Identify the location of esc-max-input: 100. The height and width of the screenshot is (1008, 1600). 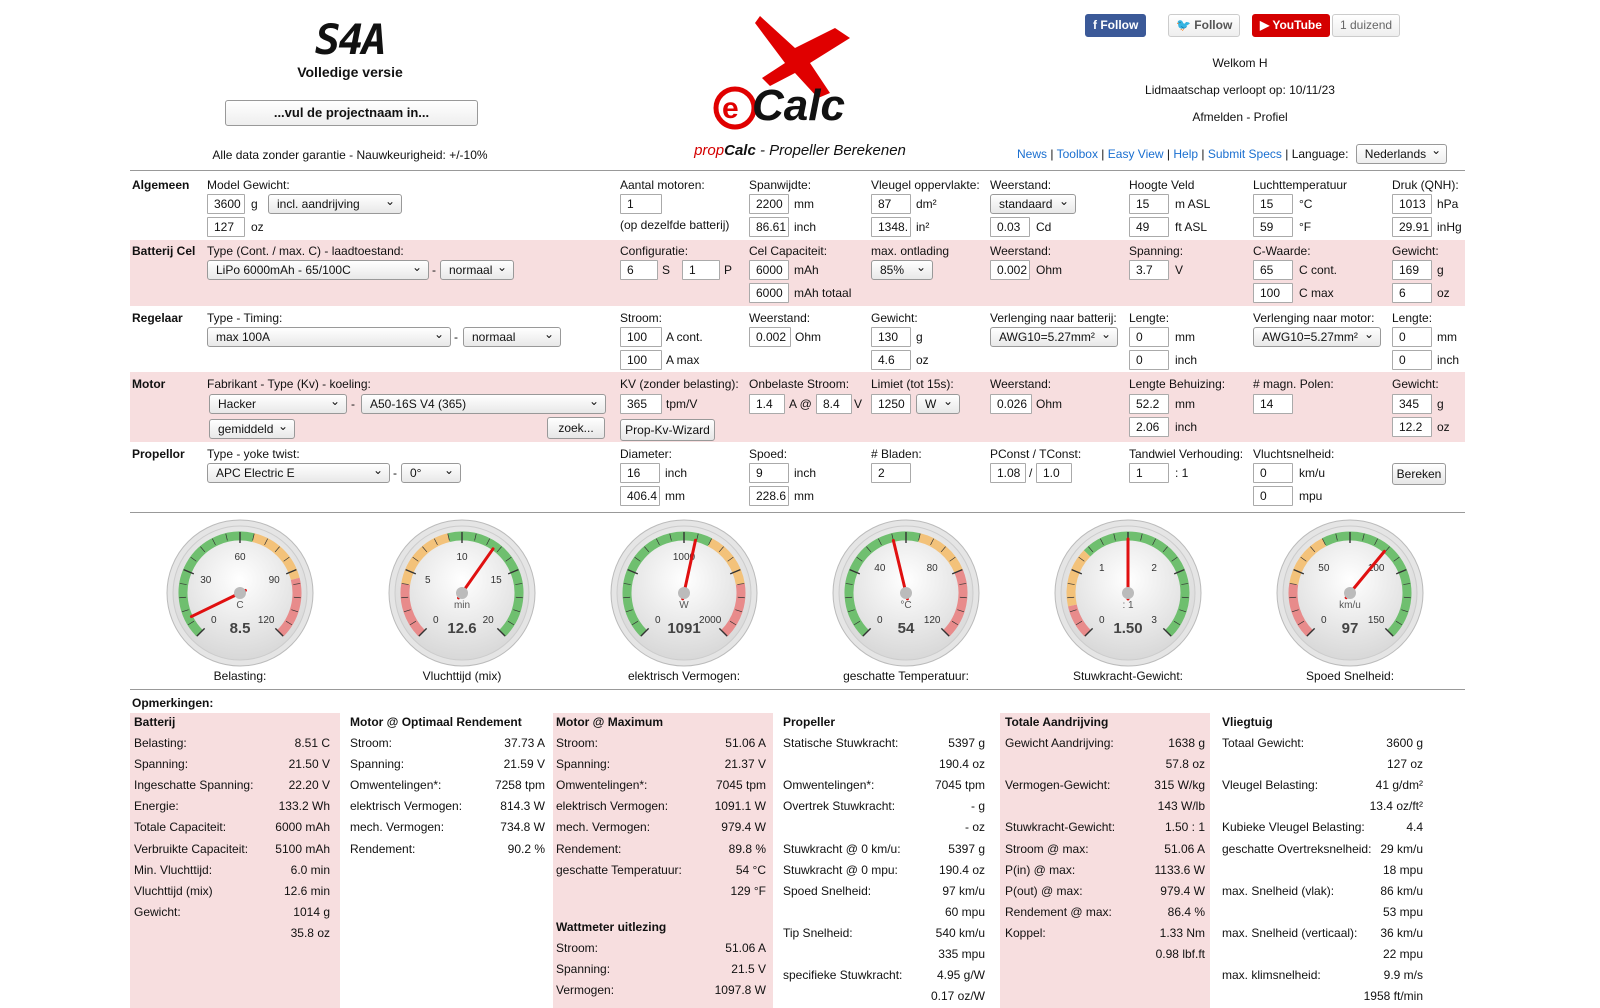
(641, 360).